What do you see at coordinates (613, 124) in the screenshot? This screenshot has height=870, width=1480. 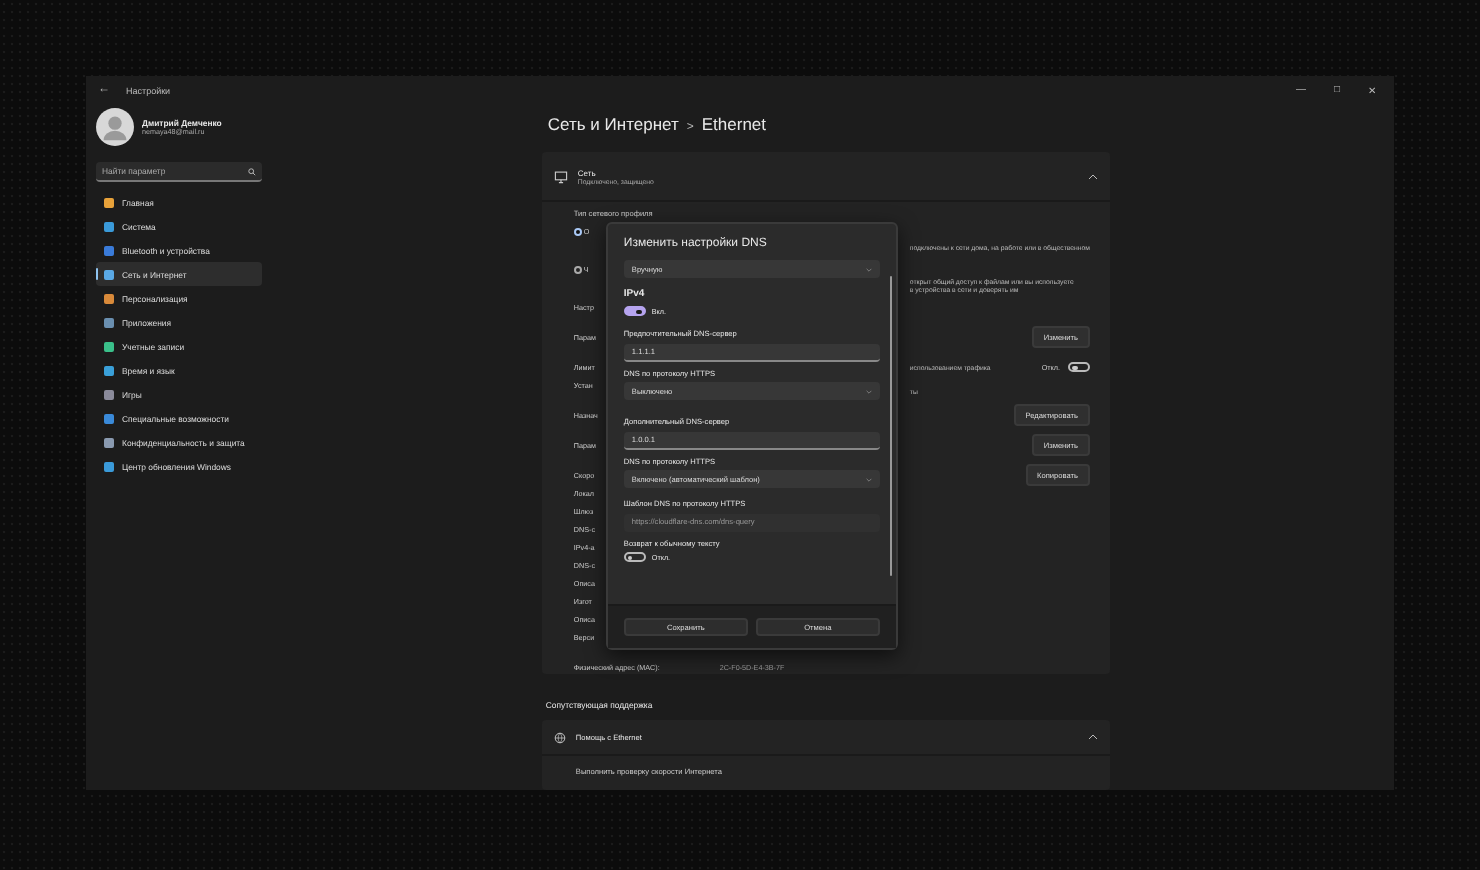 I see `breadcrumb-link: Сеть и Интернет` at bounding box center [613, 124].